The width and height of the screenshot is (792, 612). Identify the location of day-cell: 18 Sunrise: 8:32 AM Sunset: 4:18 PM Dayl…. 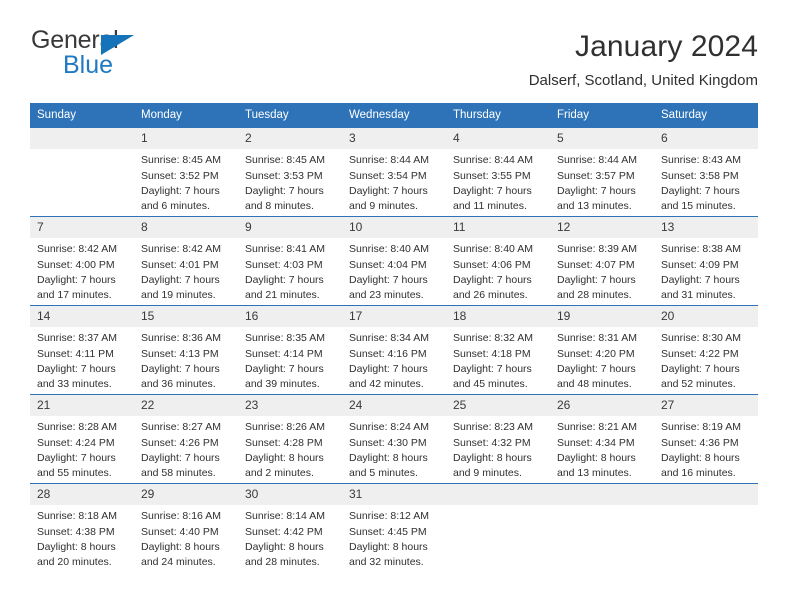
(498, 350).